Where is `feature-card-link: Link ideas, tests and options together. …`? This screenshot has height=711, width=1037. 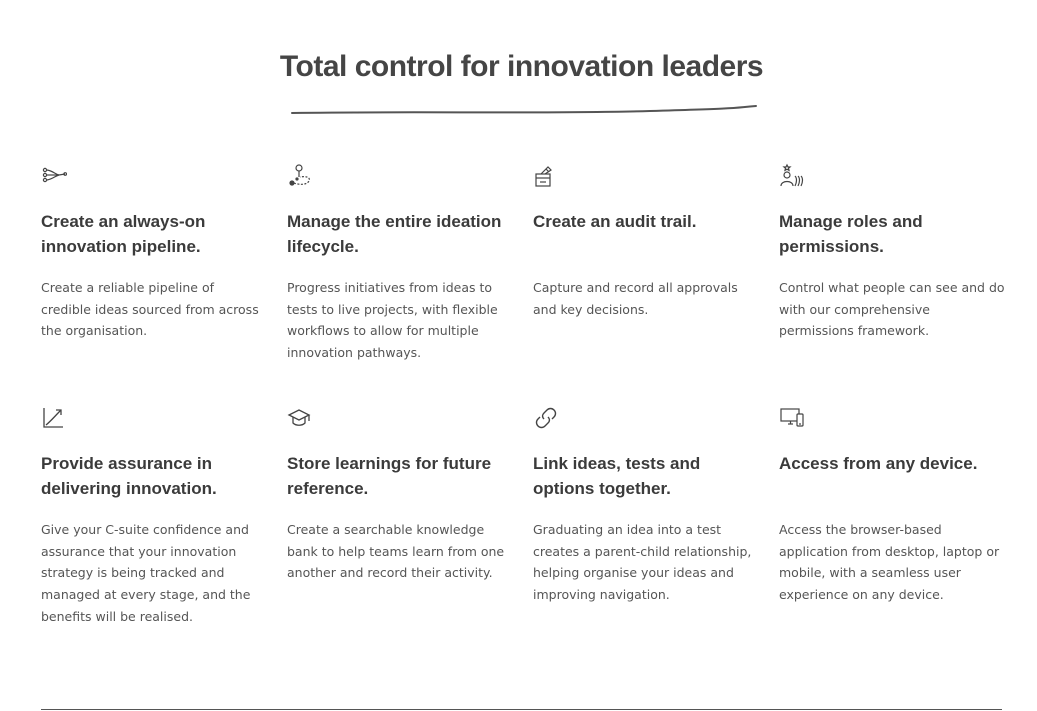
feature-card-link: Link ideas, tests and options together. … is located at coordinates (656, 526).